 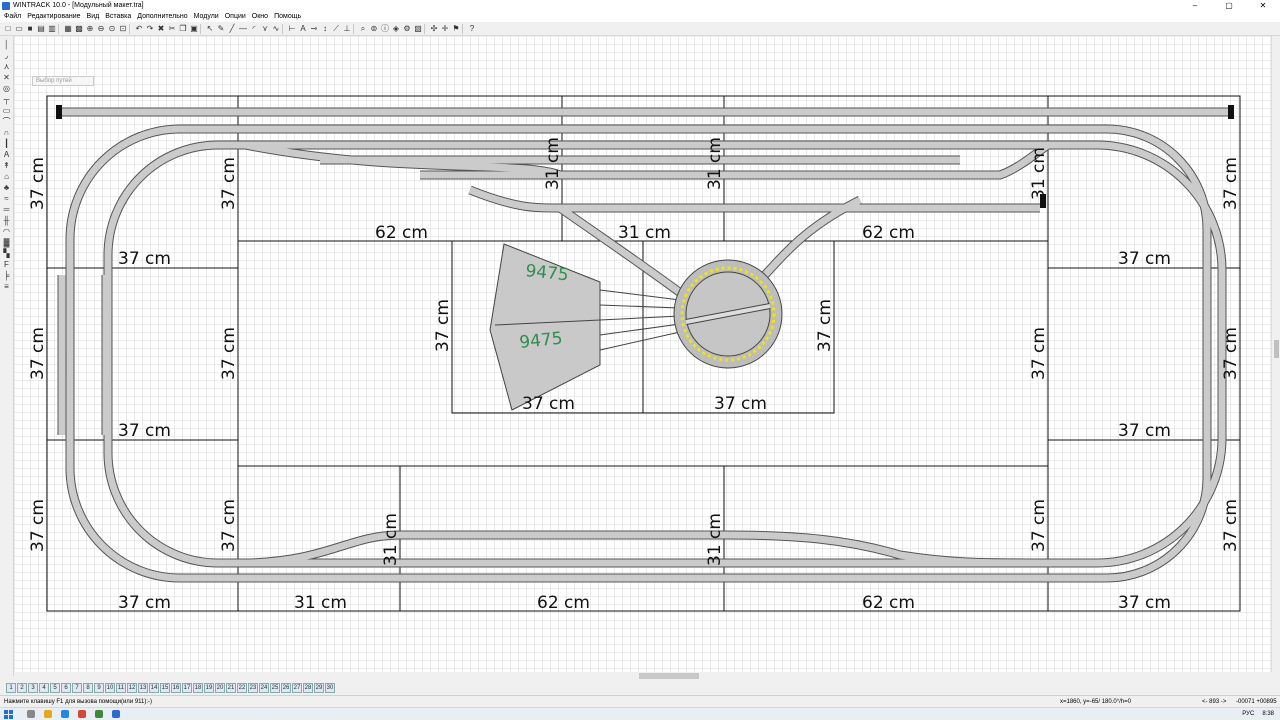 I want to click on delete-icon: ✖, so click(x=161, y=29).